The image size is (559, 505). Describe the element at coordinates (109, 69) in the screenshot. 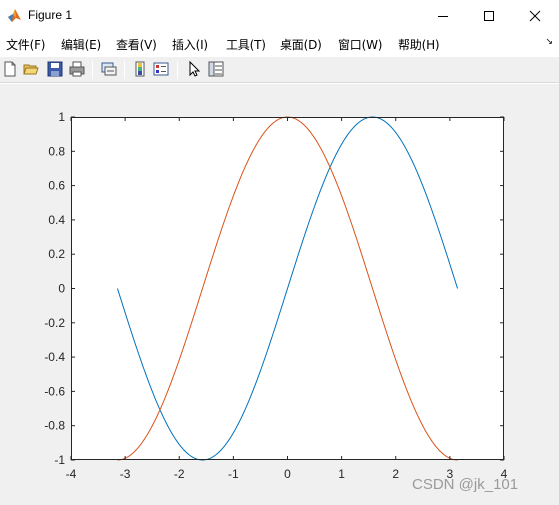

I see `link-plot-icon` at that location.